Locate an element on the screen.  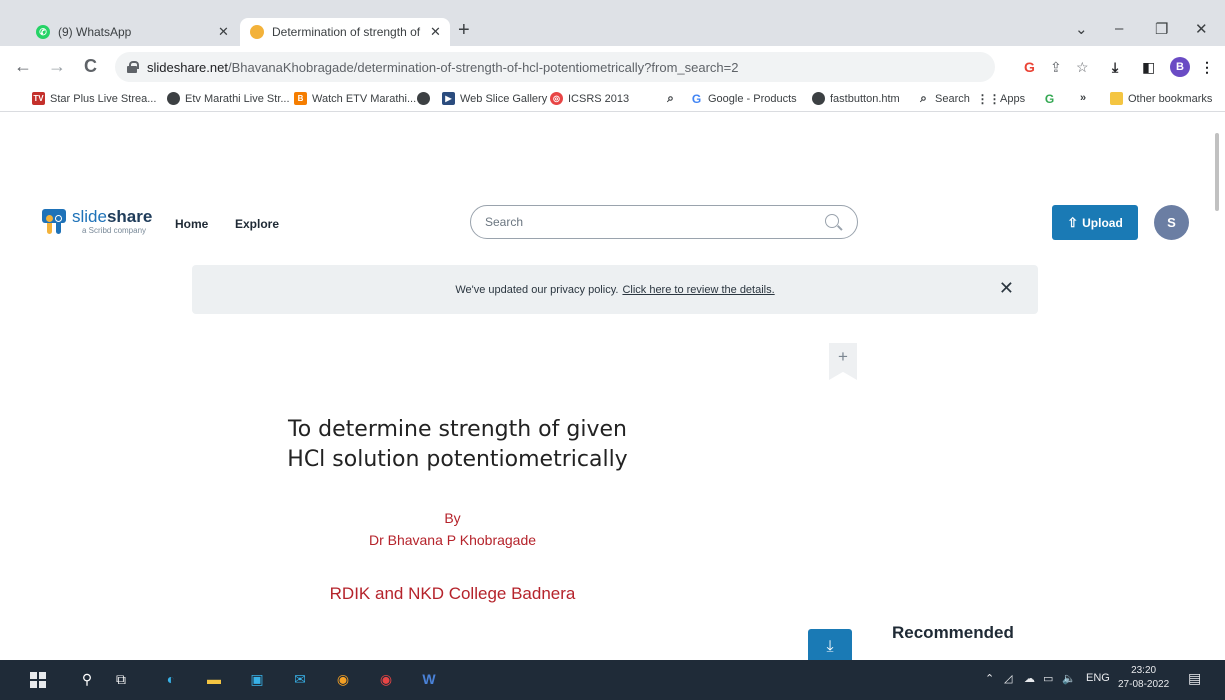
mail-icon: ✉ is located at coordinates (300, 679).